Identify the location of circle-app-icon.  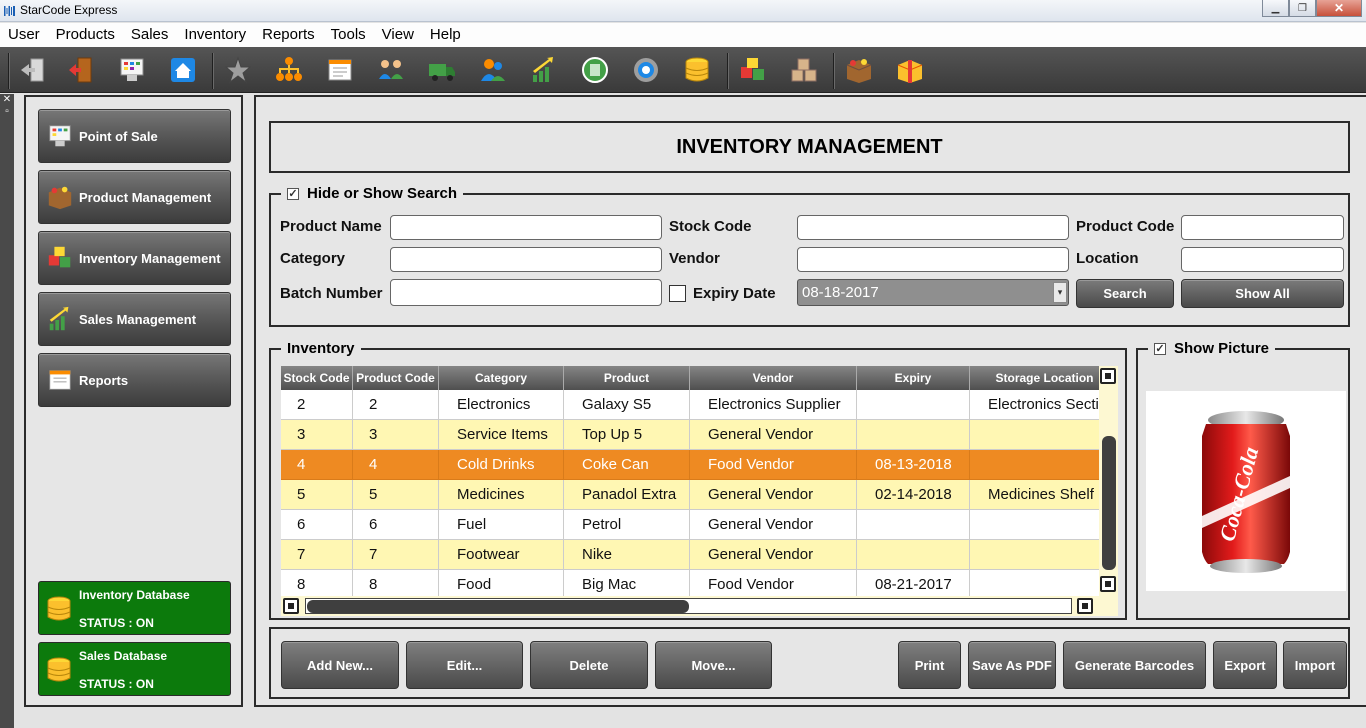
(595, 70).